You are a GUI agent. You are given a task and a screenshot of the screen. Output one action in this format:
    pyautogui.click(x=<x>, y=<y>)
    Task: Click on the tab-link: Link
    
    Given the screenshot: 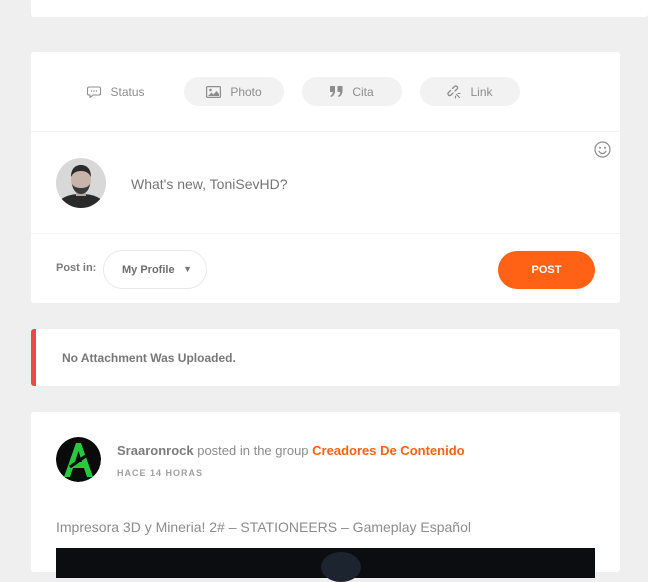 What is the action you would take?
    pyautogui.click(x=470, y=91)
    